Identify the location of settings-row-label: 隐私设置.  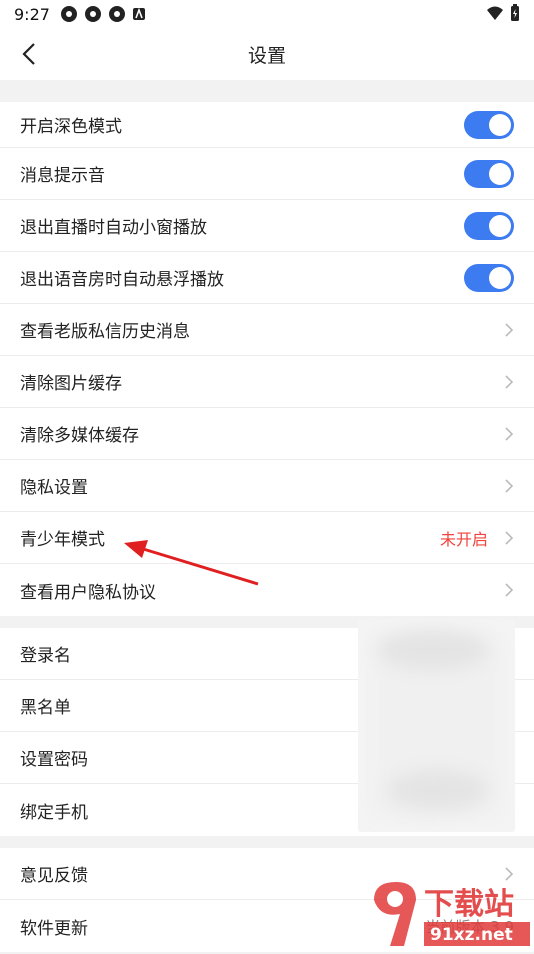
(54, 488).